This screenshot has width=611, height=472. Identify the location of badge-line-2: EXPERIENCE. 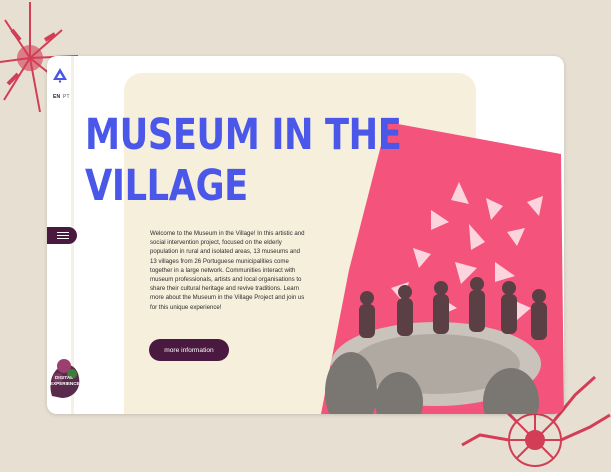
(65, 383).